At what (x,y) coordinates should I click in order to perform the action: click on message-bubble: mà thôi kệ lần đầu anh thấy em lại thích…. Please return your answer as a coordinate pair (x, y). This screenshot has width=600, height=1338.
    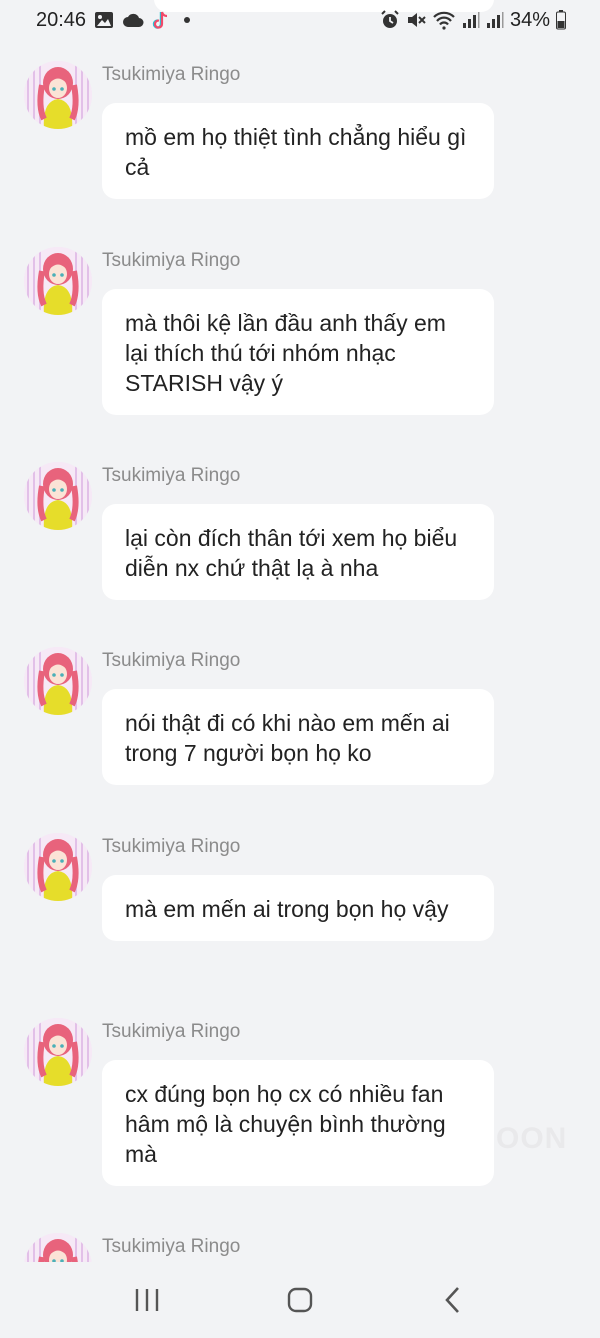
    Looking at the image, I should click on (298, 352).